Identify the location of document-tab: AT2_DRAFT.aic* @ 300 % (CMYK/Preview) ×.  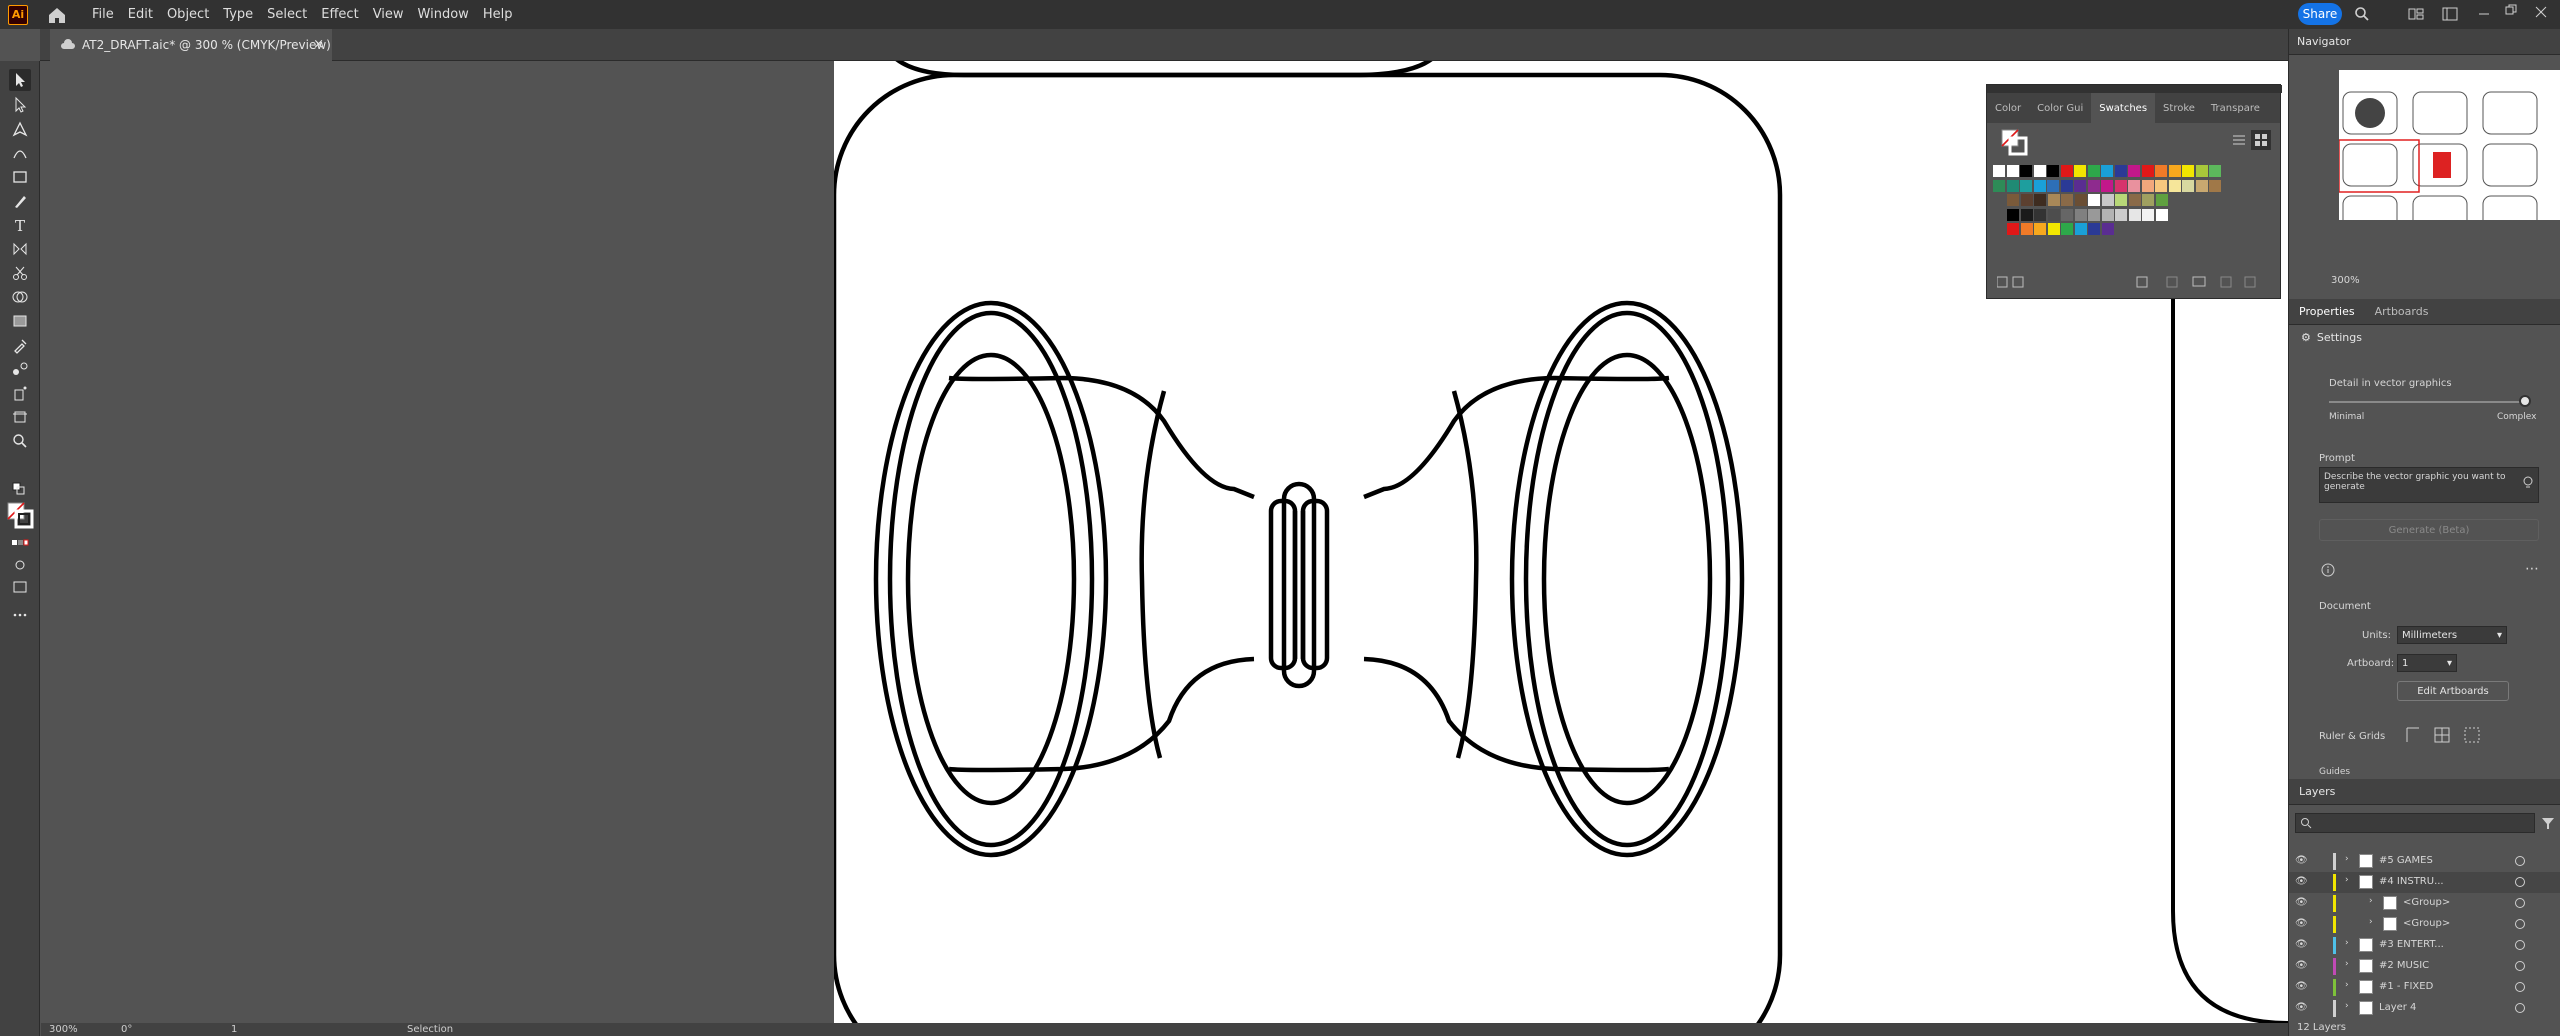
(191, 45).